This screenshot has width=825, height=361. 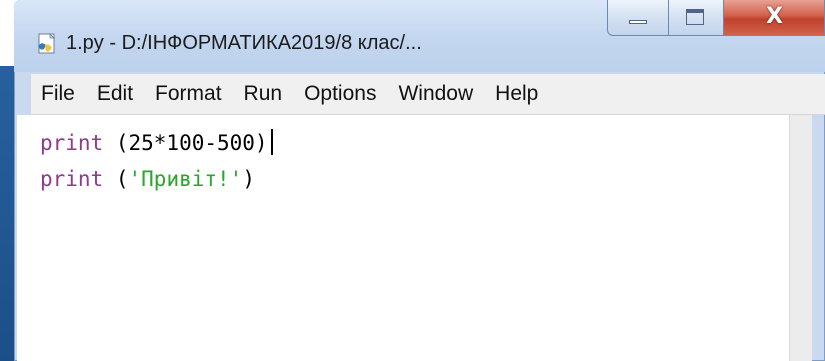 I want to click on close-button: X, so click(x=774, y=18).